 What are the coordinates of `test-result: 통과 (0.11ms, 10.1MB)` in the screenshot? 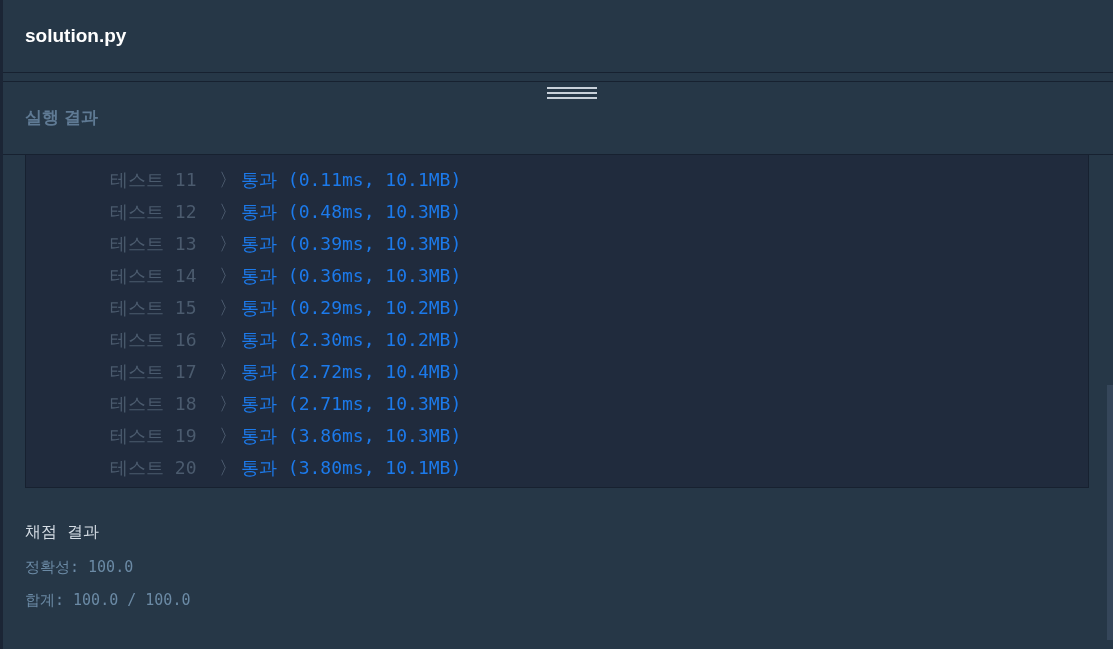 It's located at (351, 179).